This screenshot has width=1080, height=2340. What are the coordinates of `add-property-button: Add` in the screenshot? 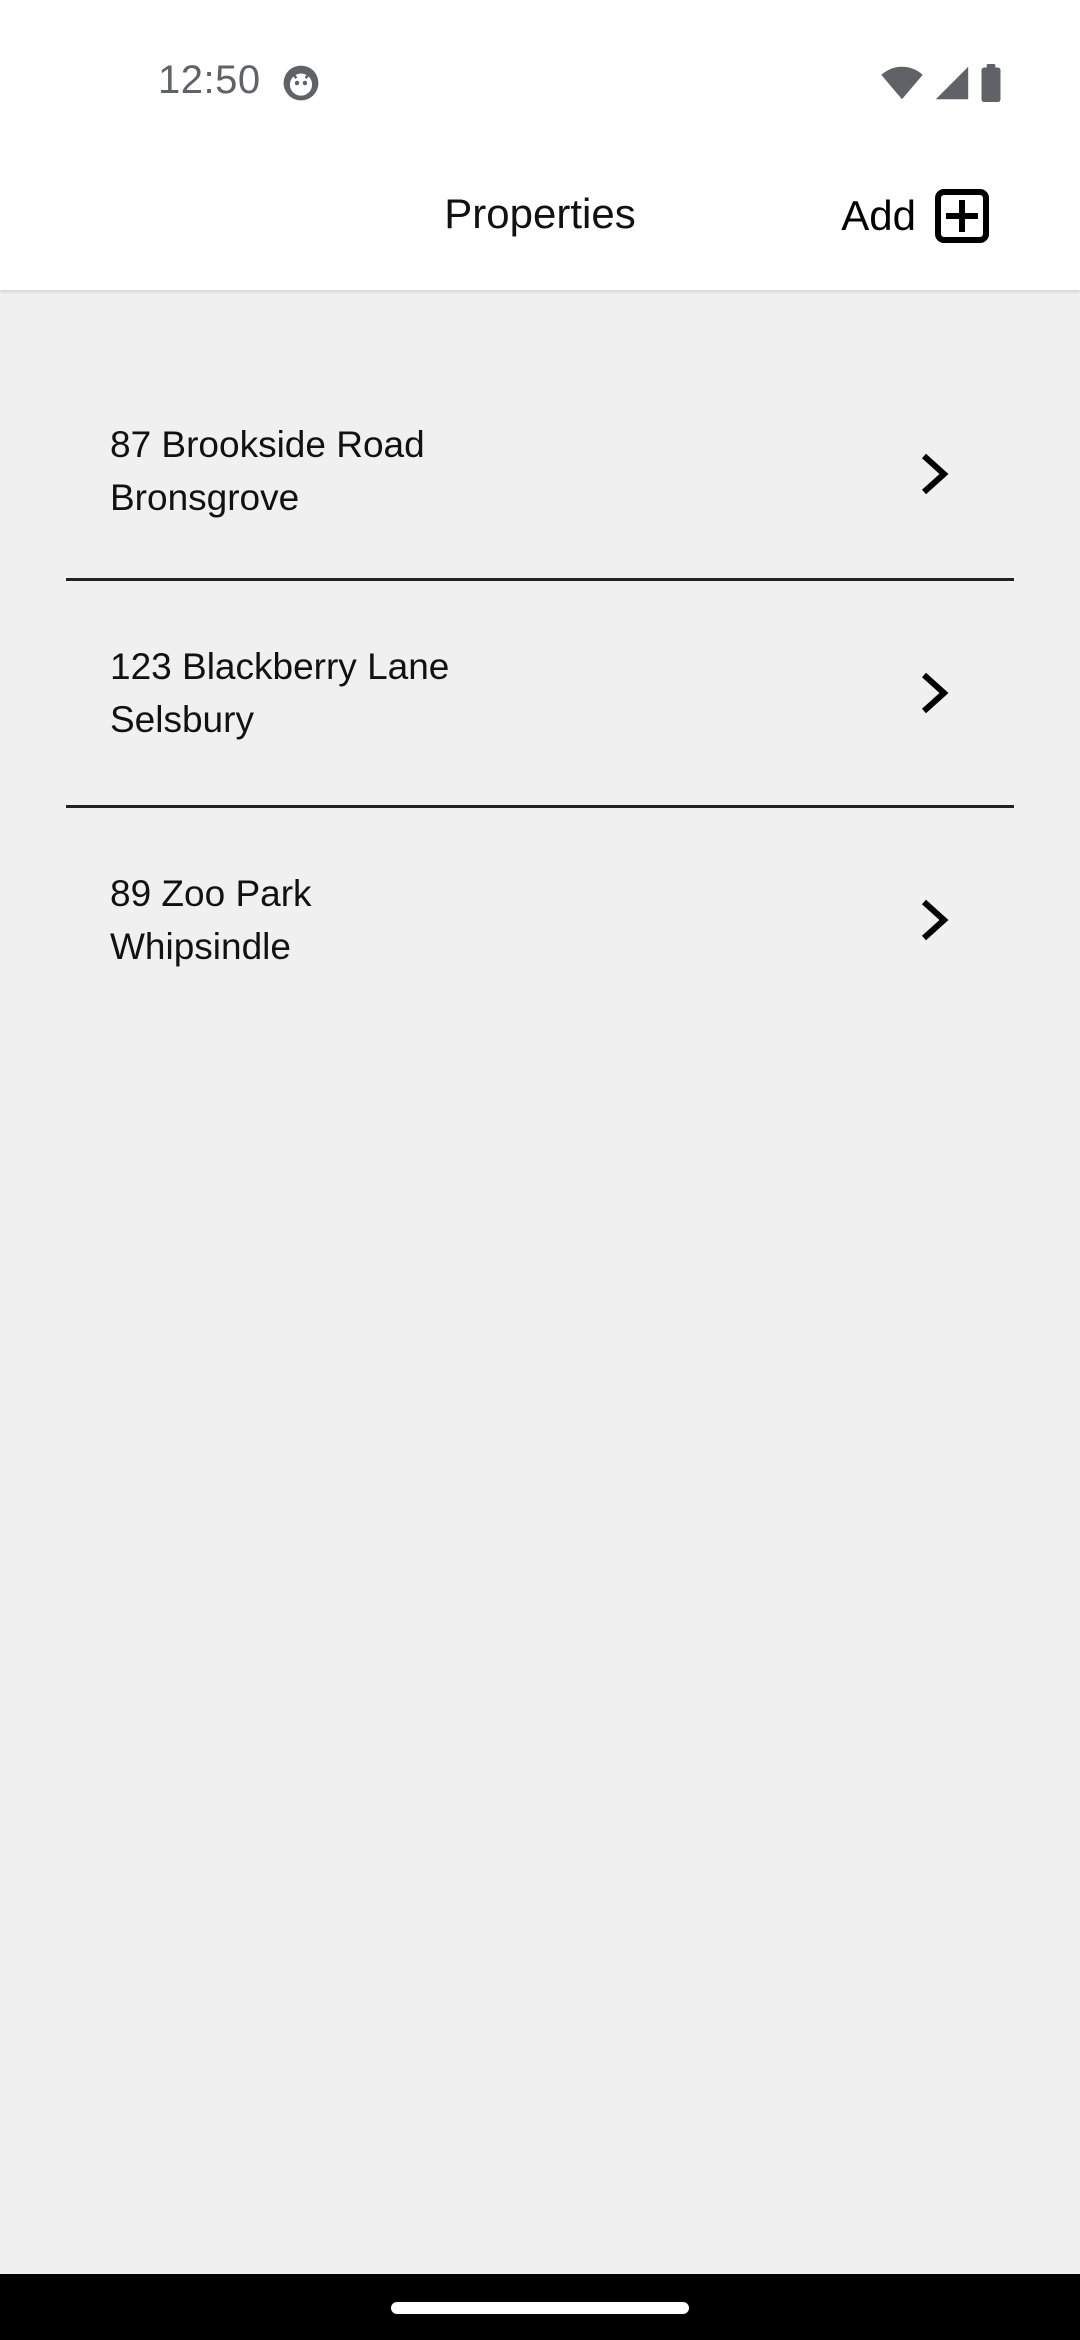 It's located at (915, 216).